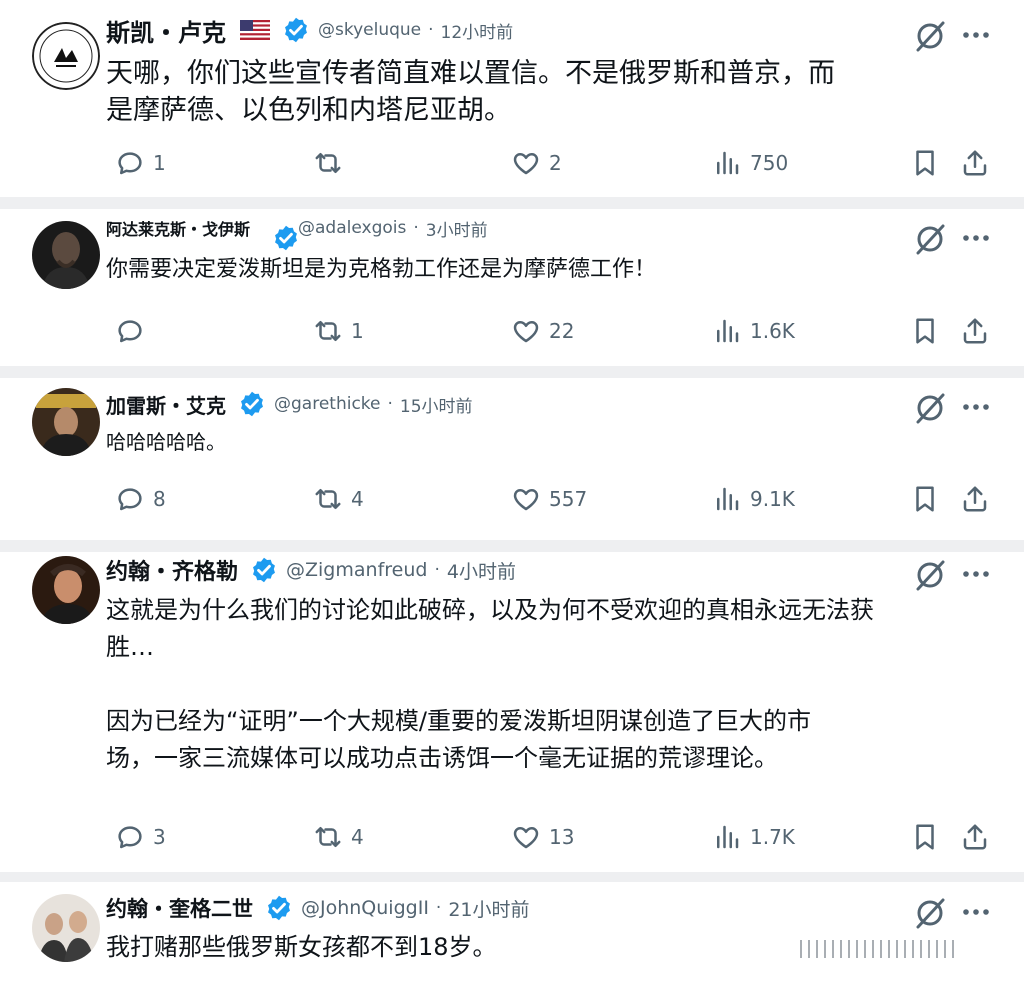 The height and width of the screenshot is (984, 1024). I want to click on author-handle: @Zigmanfreud, so click(356, 570).